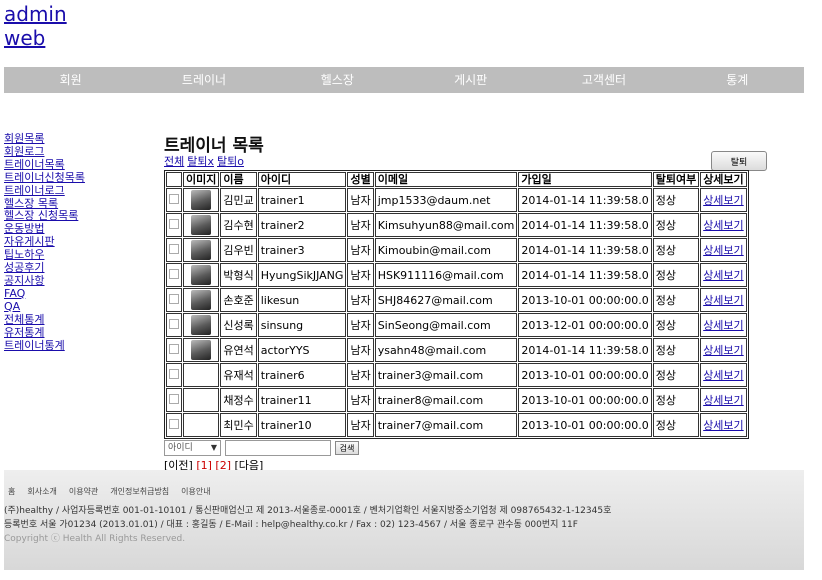  What do you see at coordinates (446, 350) in the screenshot?
I see `row-email-cell: ysahn48@mail.com` at bounding box center [446, 350].